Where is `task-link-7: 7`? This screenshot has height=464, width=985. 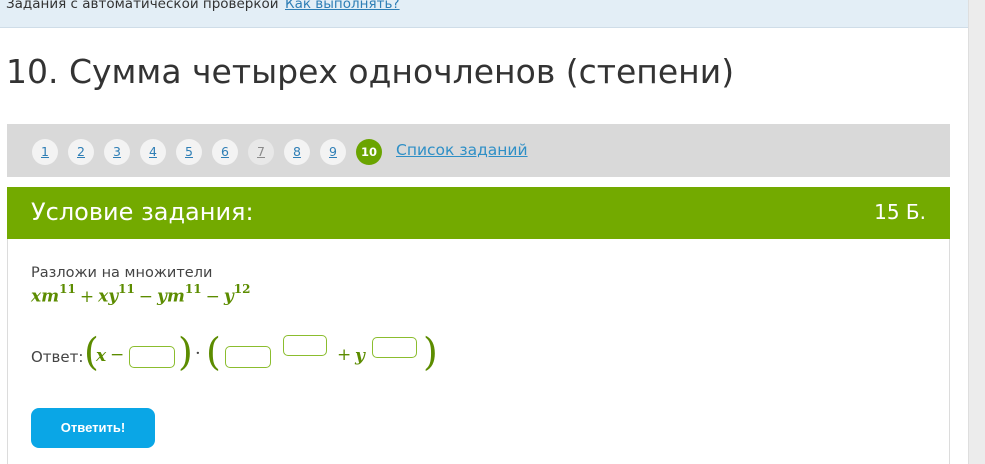 task-link-7: 7 is located at coordinates (261, 152).